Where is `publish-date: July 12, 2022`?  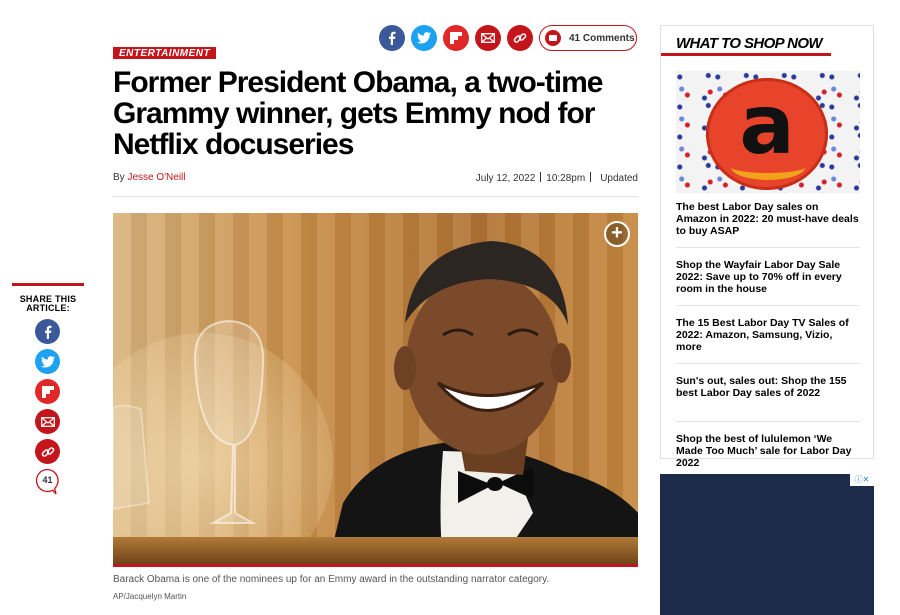 publish-date: July 12, 2022 is located at coordinates (505, 178).